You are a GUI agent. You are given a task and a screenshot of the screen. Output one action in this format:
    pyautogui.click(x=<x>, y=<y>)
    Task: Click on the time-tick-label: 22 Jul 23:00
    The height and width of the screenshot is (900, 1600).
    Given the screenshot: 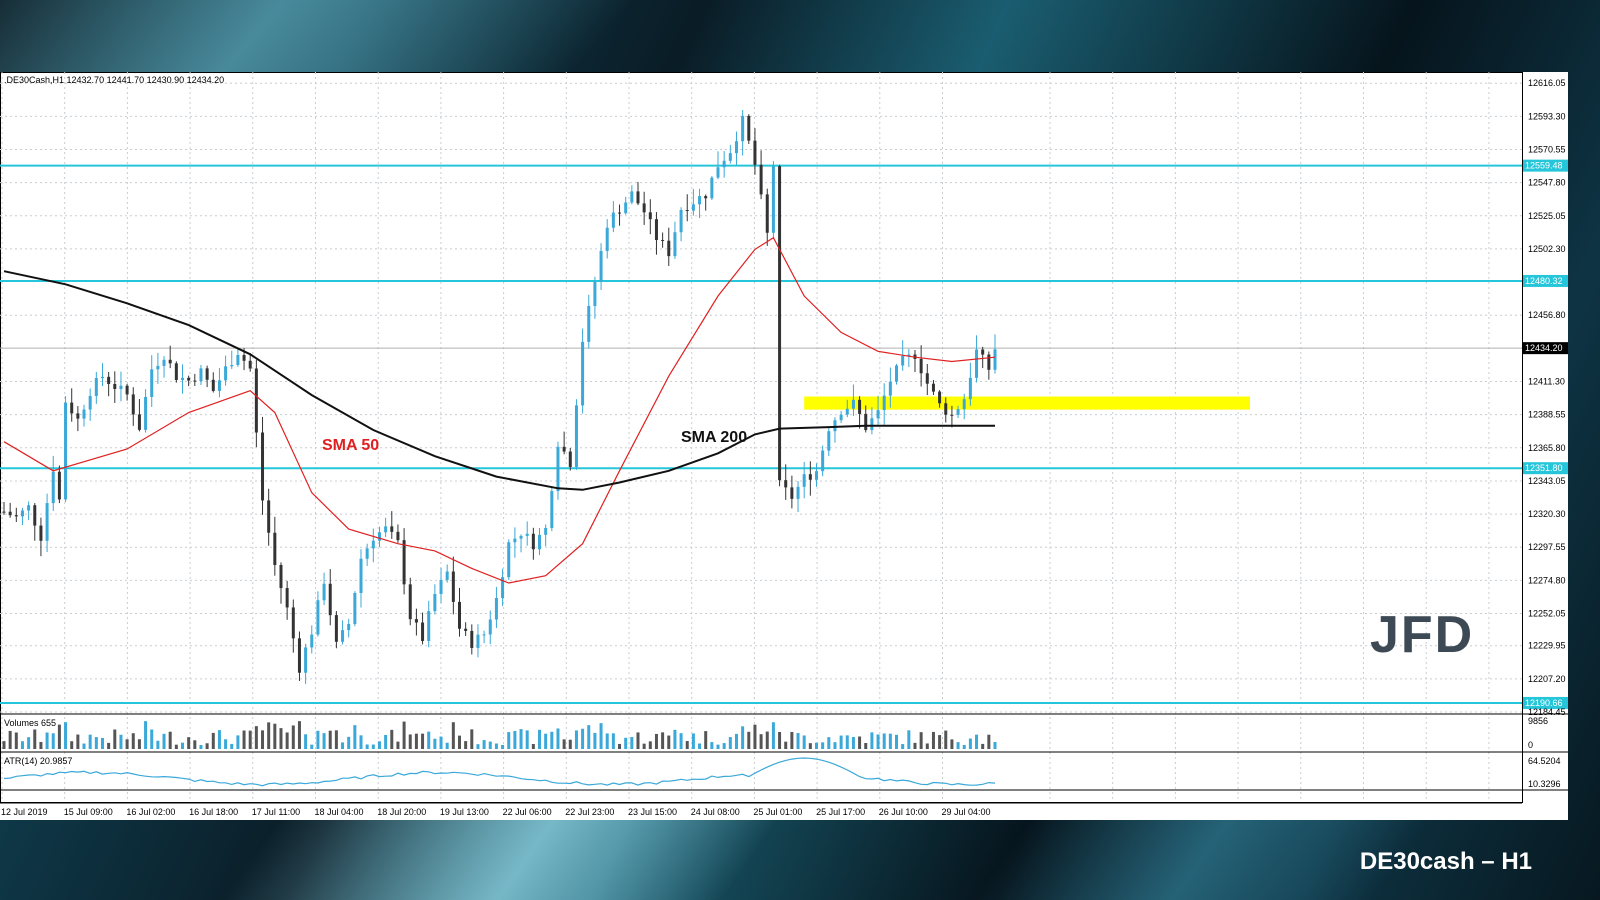 What is the action you would take?
    pyautogui.click(x=589, y=812)
    